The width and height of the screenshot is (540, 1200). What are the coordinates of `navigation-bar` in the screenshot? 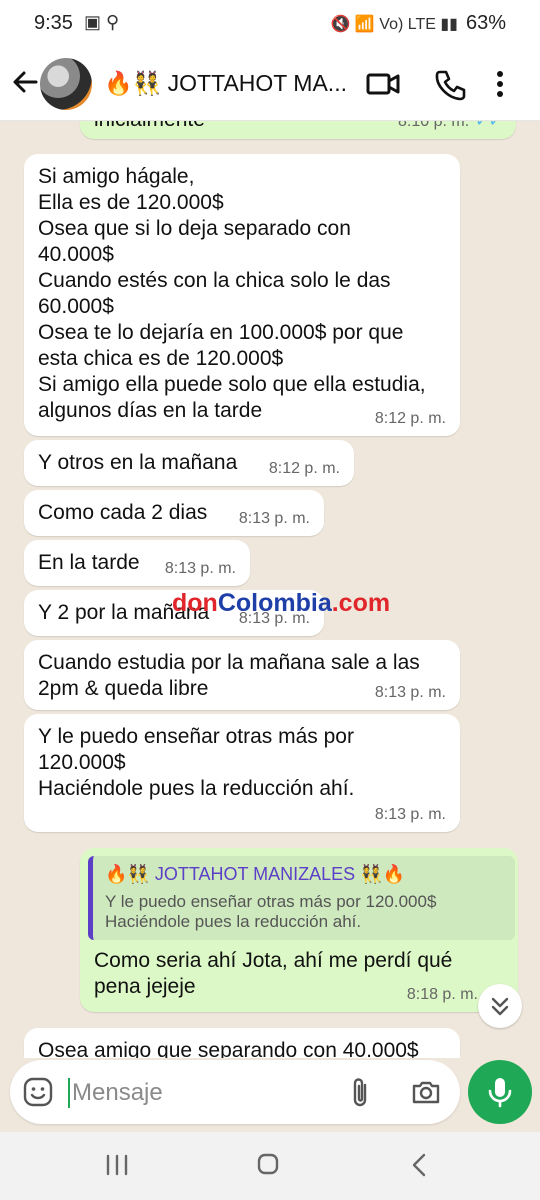 It's located at (270, 1166).